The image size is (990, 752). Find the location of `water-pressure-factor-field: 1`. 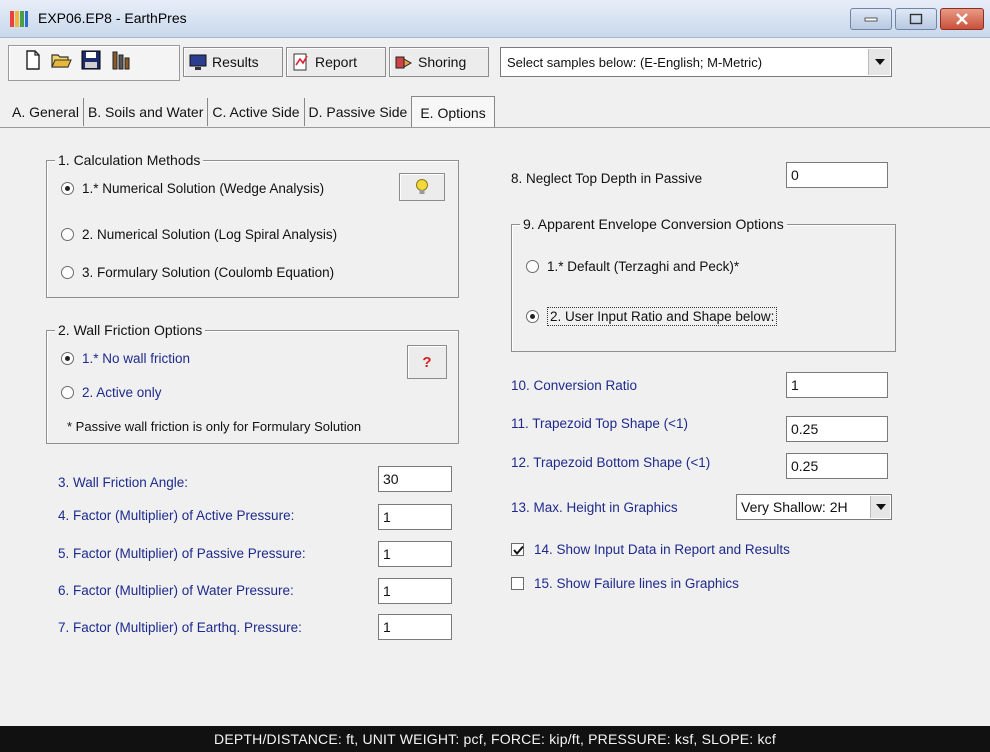

water-pressure-factor-field: 1 is located at coordinates (415, 591).